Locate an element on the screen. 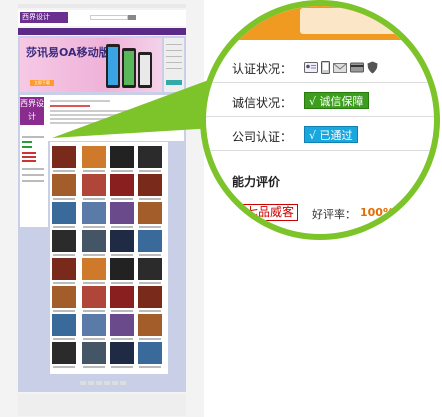 Image resolution: width=442 pixels, height=417 pixels. rank-tag-text: 七品威客 is located at coordinates (270, 212).